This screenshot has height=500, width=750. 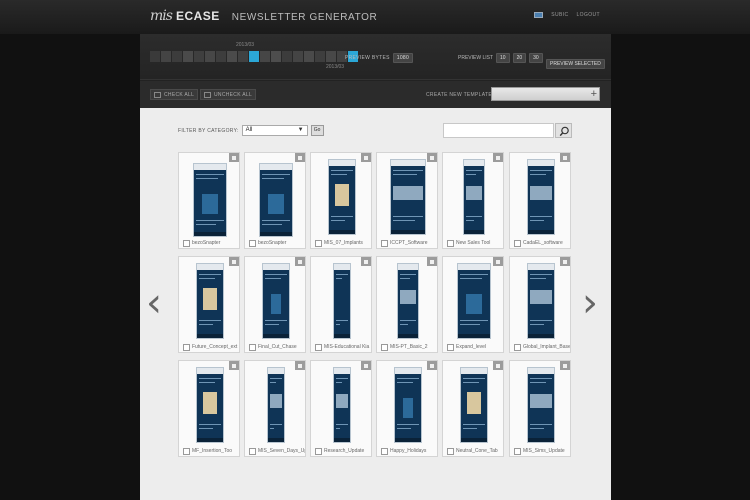 I want to click on template-card: CadaEL_software, so click(x=540, y=200).